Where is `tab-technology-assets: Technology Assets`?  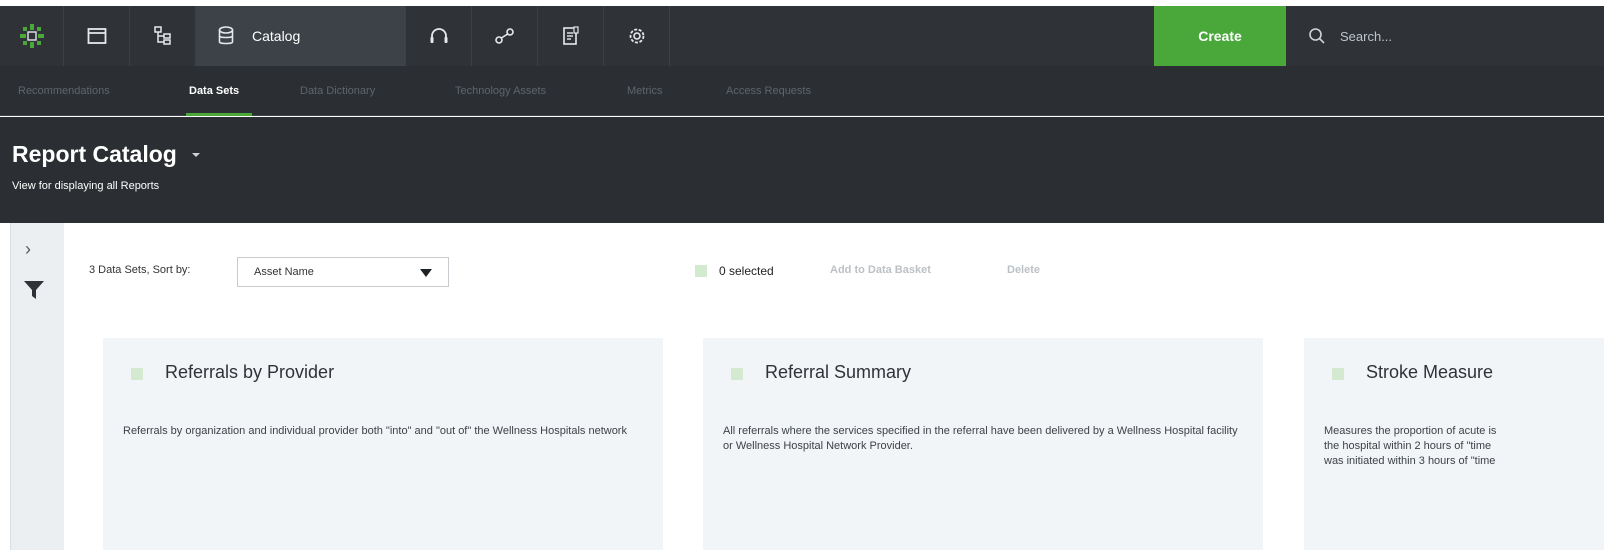
tab-technology-assets: Technology Assets is located at coordinates (500, 91).